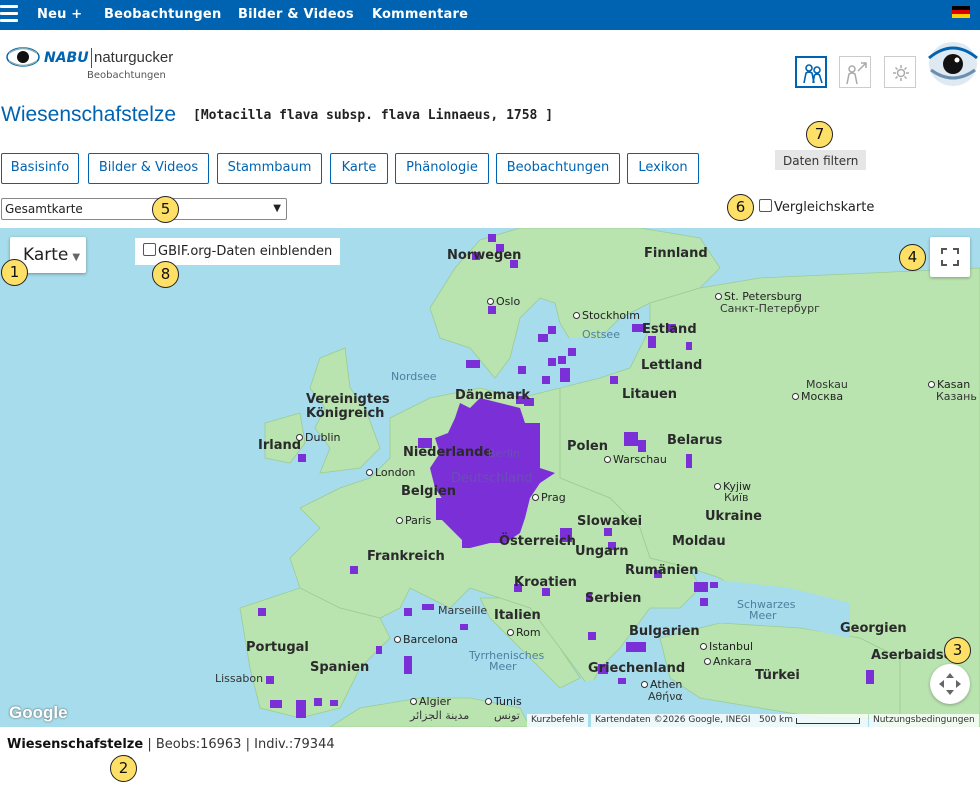  What do you see at coordinates (76, 257) in the screenshot?
I see `caret-down-icon: ▼` at bounding box center [76, 257].